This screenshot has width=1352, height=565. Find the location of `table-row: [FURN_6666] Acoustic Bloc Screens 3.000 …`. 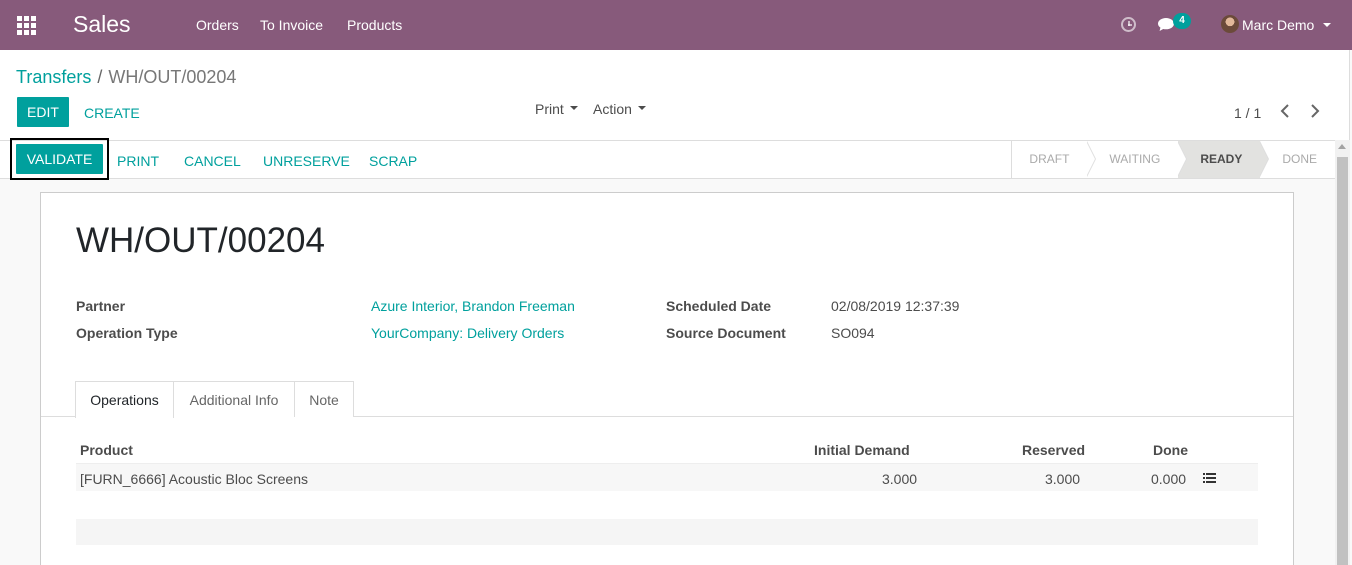

table-row: [FURN_6666] Acoustic Bloc Screens 3.000 … is located at coordinates (667, 477).